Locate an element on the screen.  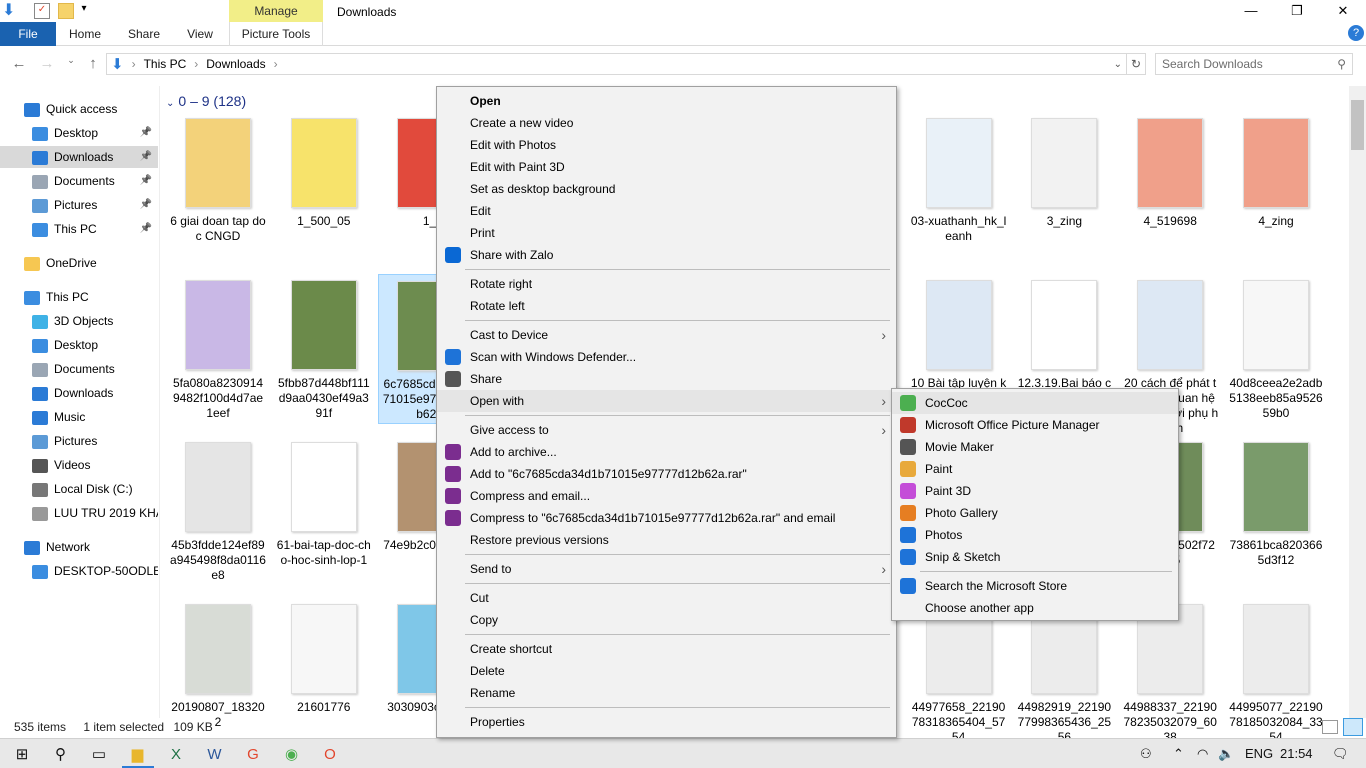
sidebar-item-documents: Documents 📌 is located at coordinates (79, 181).